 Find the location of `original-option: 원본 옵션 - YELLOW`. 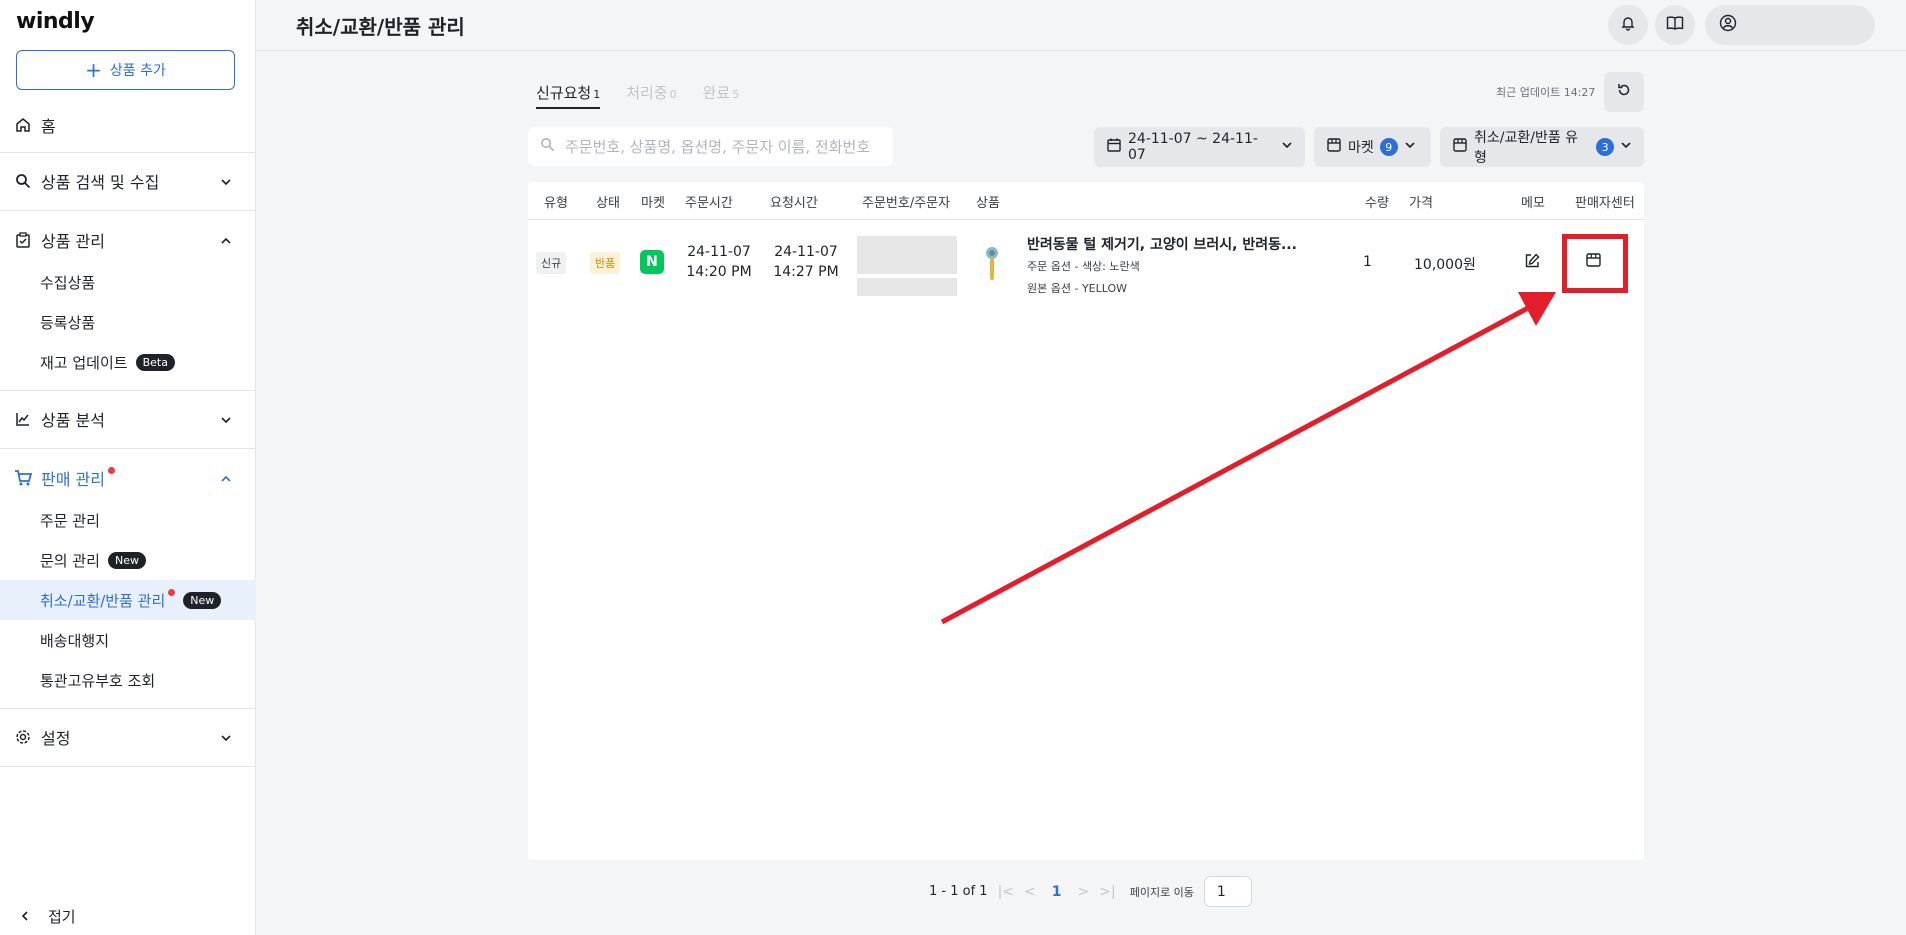

original-option: 원본 옵션 - YELLOW is located at coordinates (1077, 288).